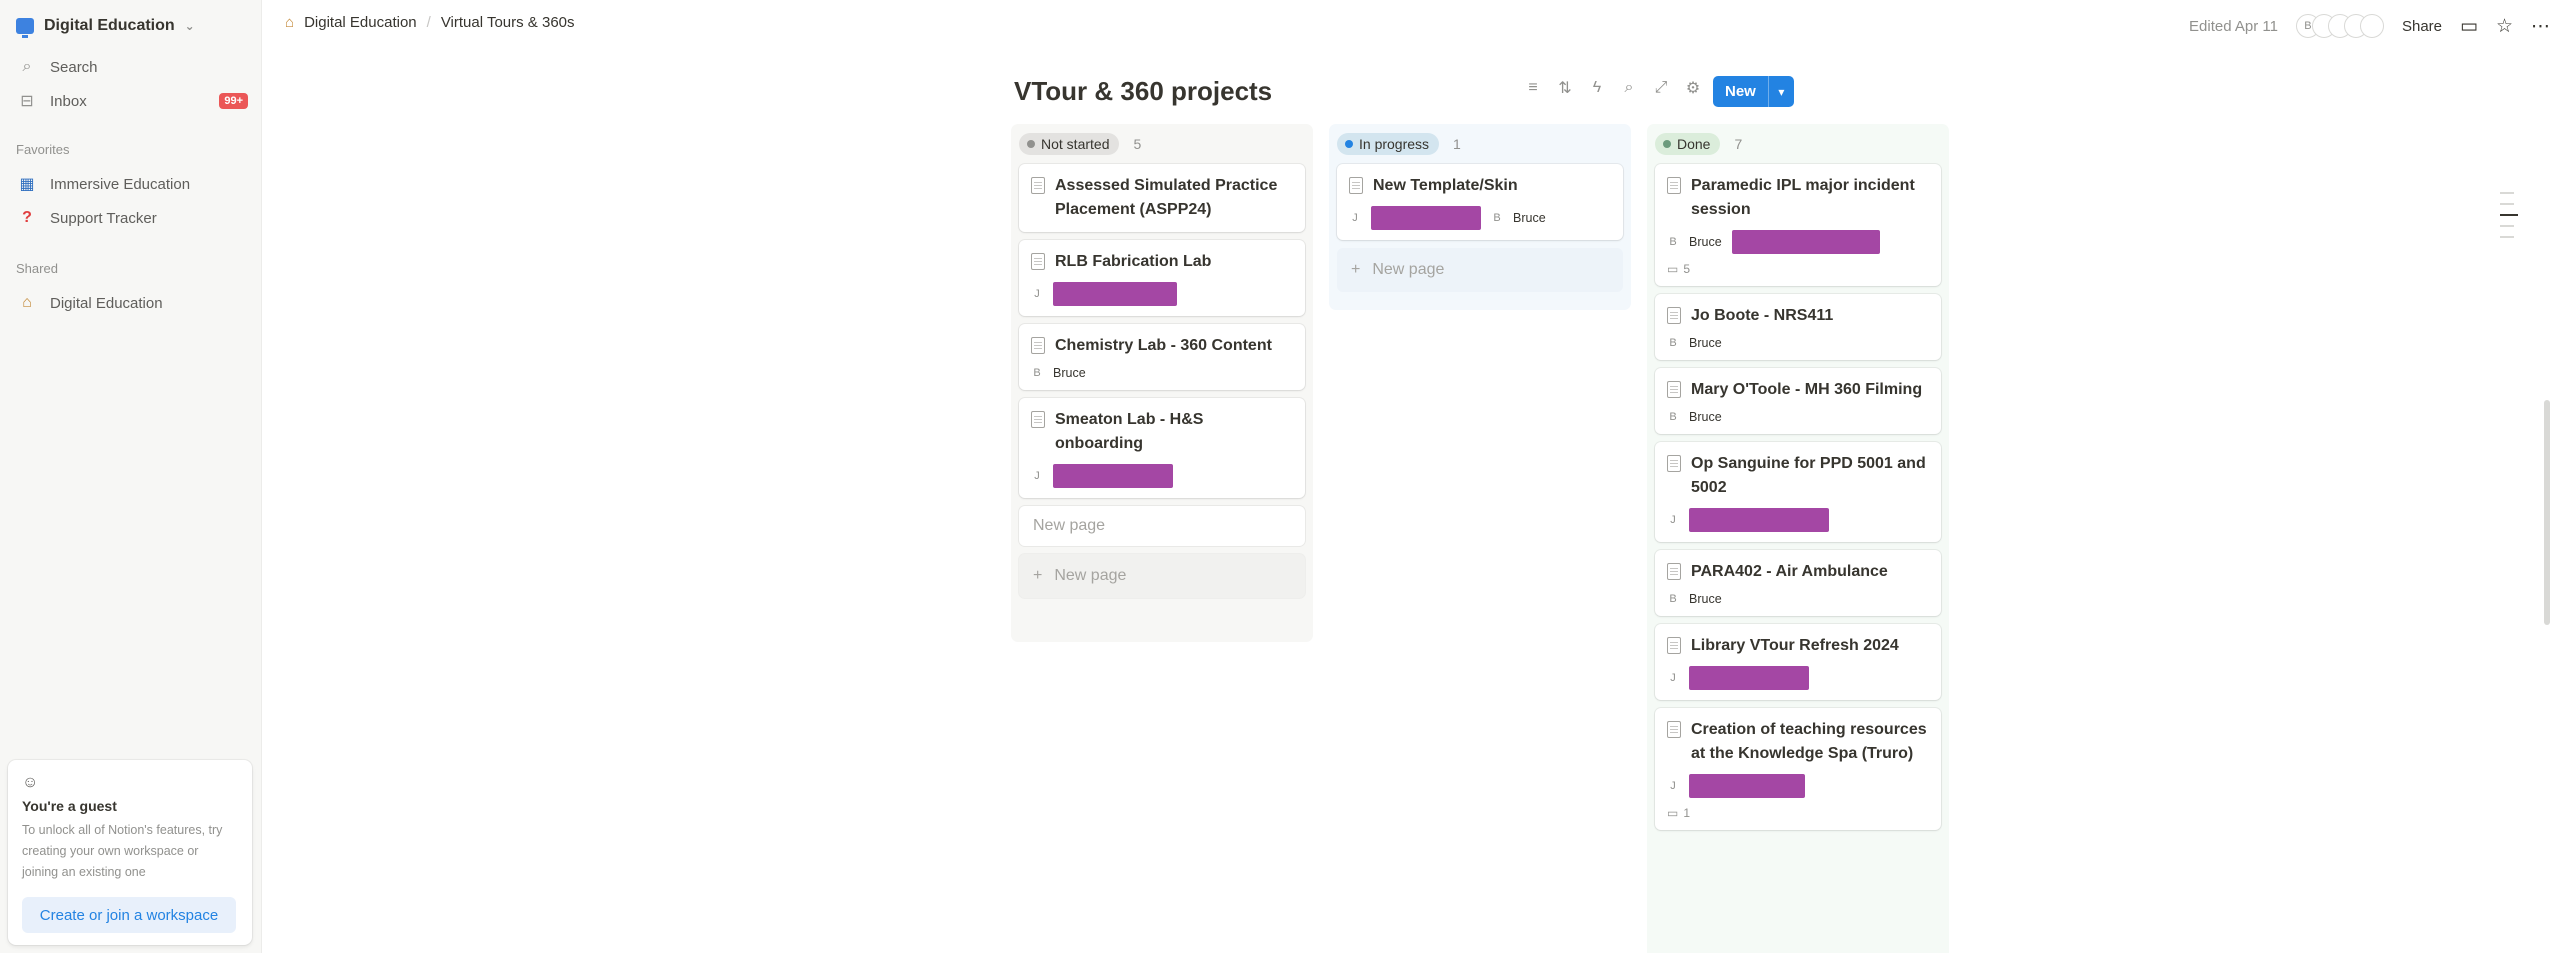 This screenshot has width=2558, height=953. I want to click on page-outline, so click(2510, 219).